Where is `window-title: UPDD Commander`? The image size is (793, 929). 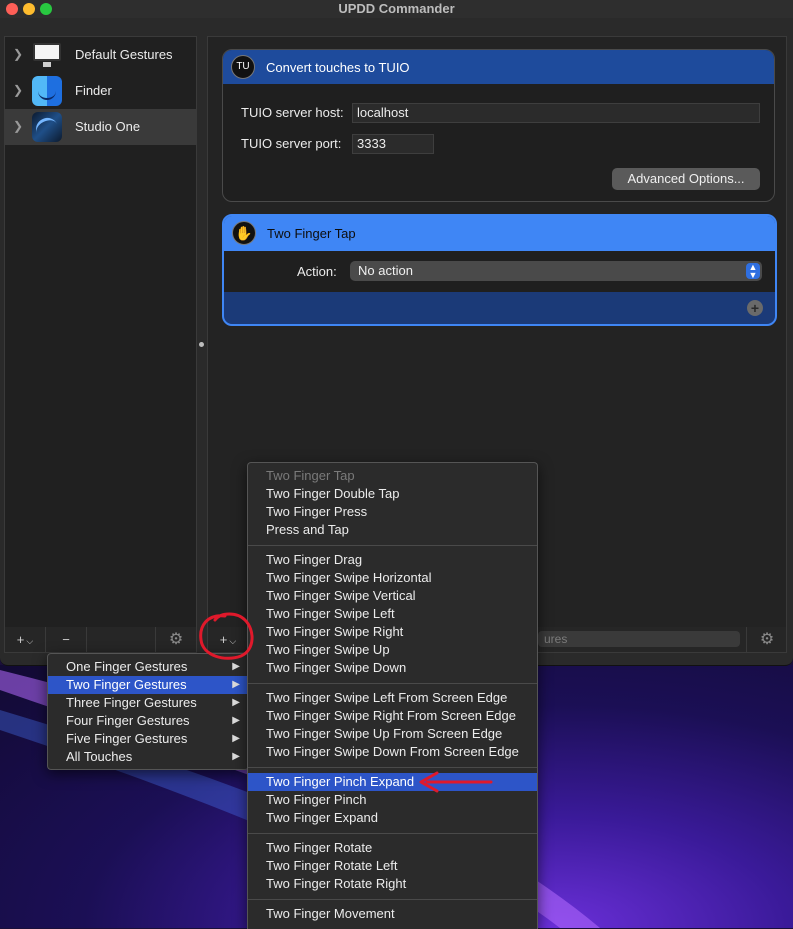
window-title: UPDD Commander is located at coordinates (396, 8).